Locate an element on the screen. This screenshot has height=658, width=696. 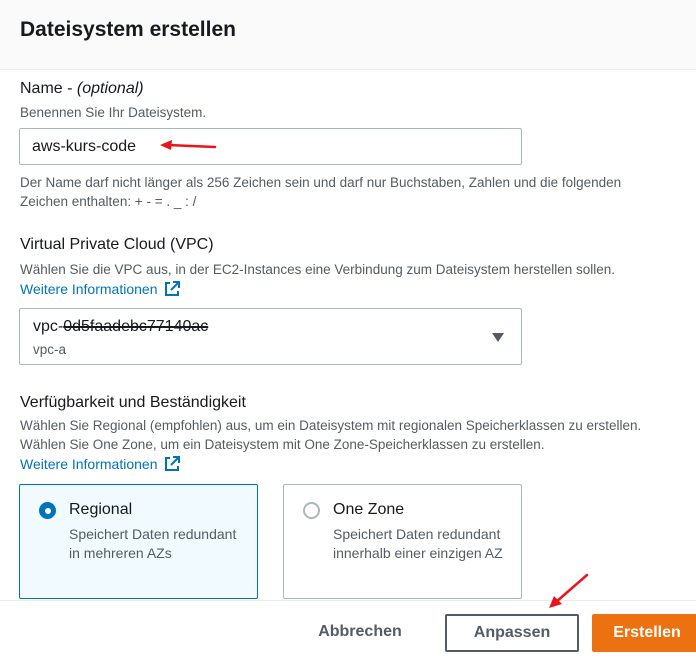
name-input is located at coordinates (270, 146).